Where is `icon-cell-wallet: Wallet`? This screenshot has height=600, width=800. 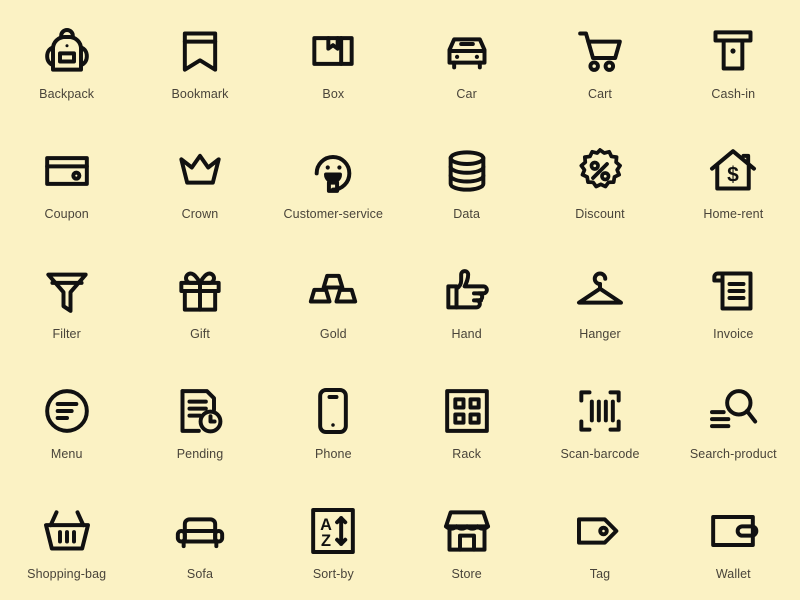
icon-cell-wallet: Wallet is located at coordinates (733, 540).